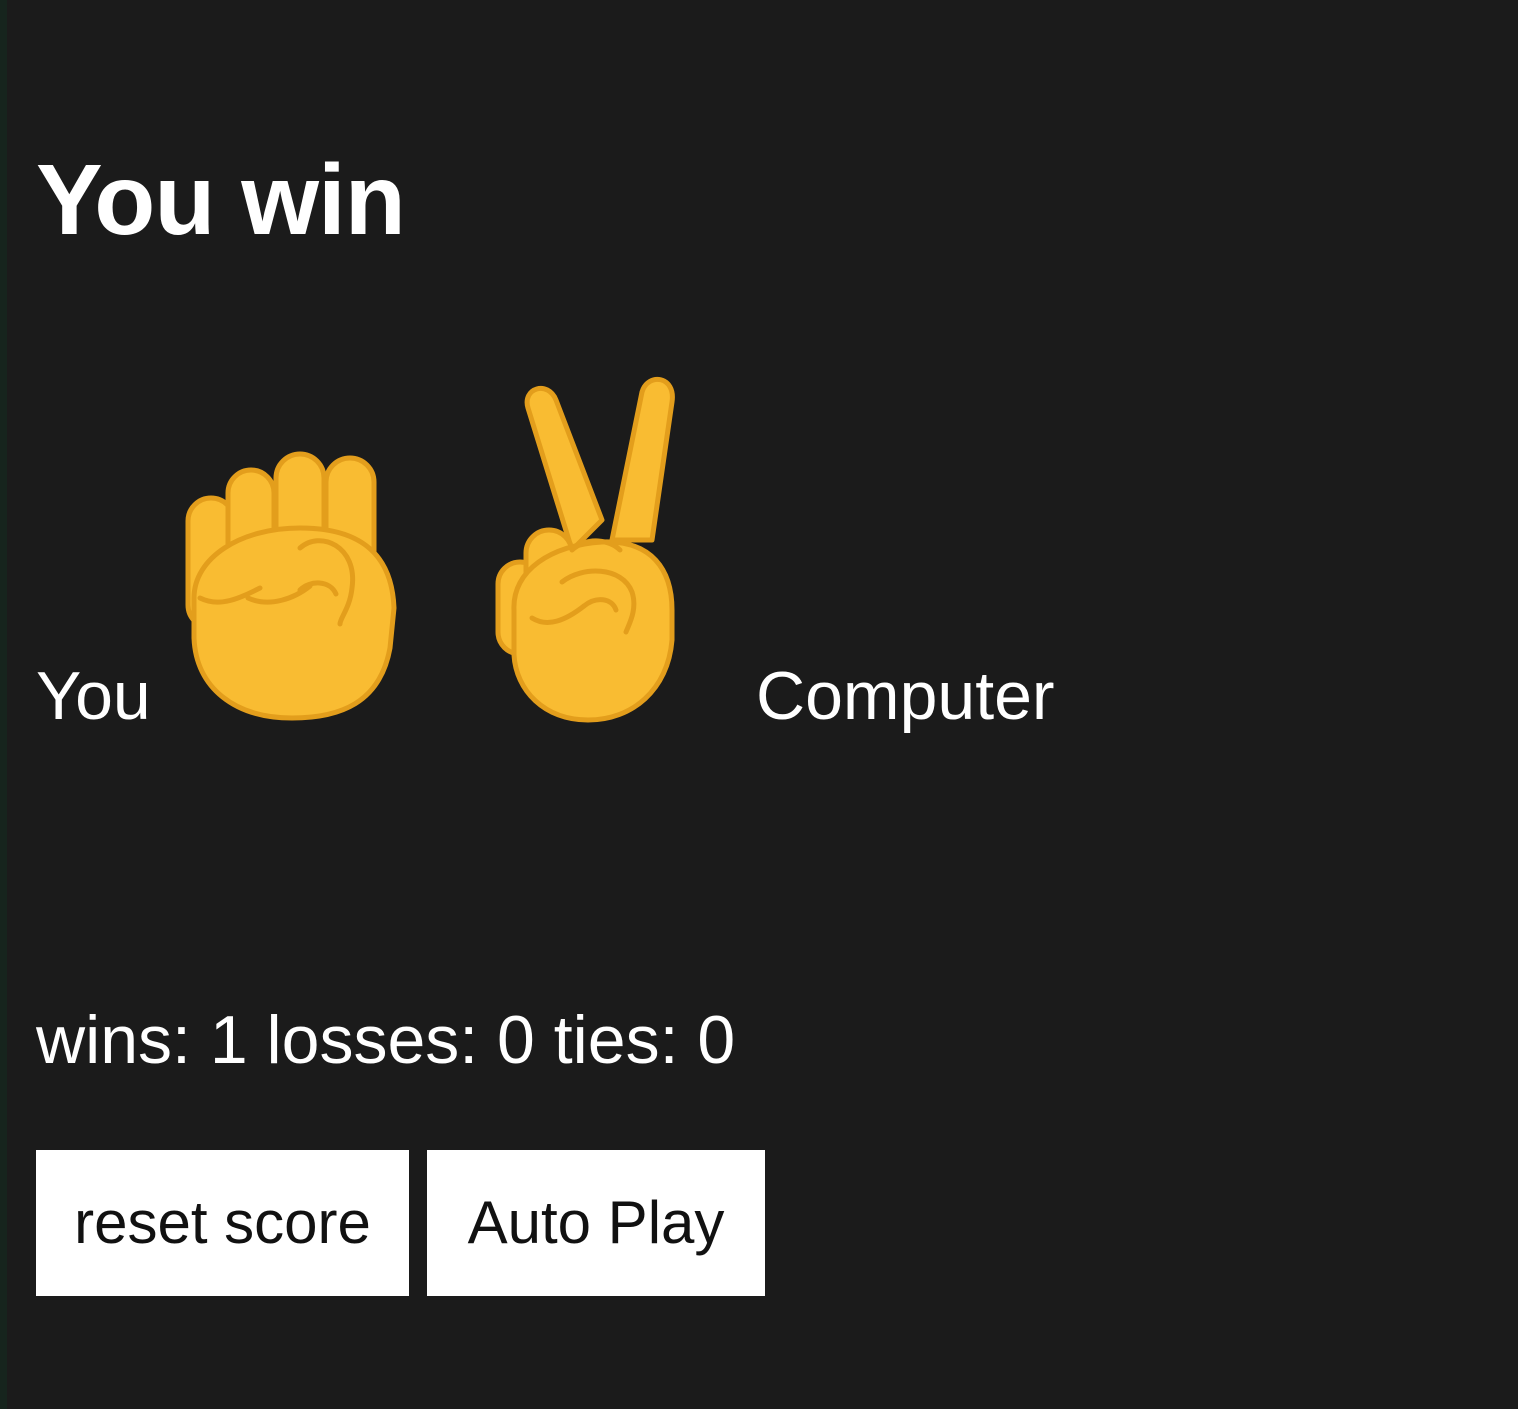 Image resolution: width=1518 pixels, height=1409 pixels. Describe the element at coordinates (291, 586) in the screenshot. I see `rock-icon` at that location.